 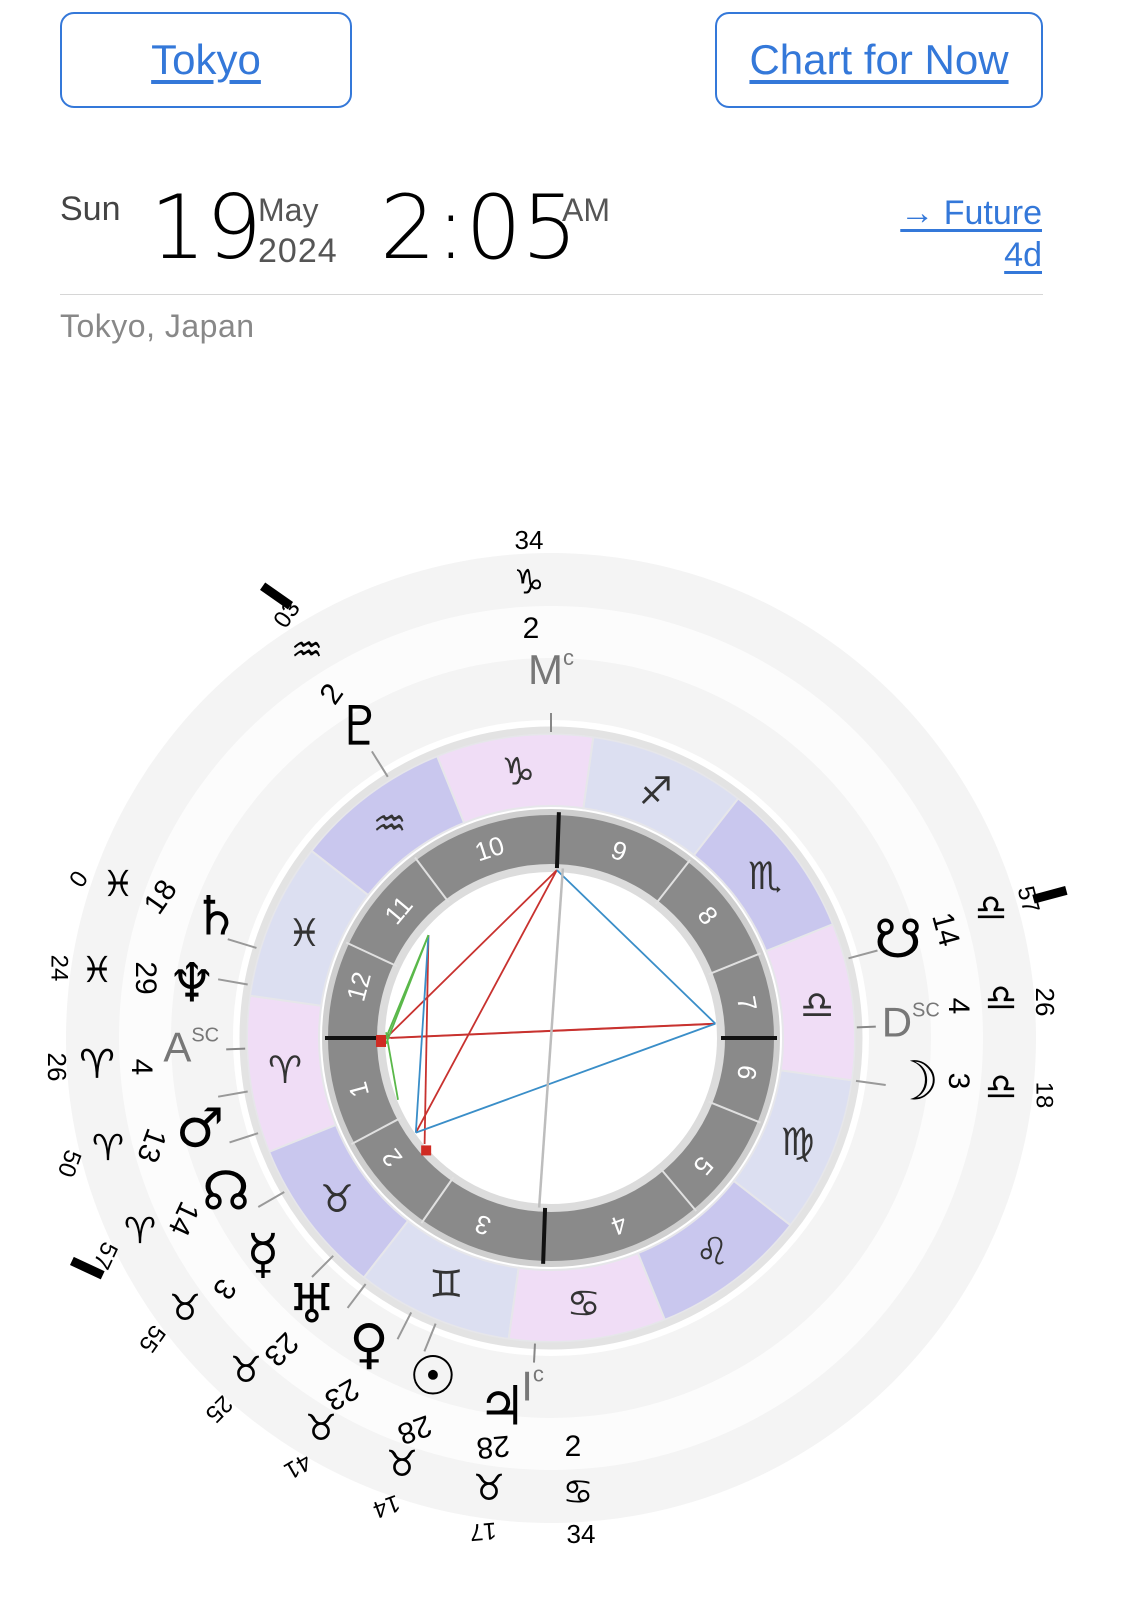 What do you see at coordinates (446, 1284) in the screenshot?
I see `sign-glyph-gemini: ♊︎` at bounding box center [446, 1284].